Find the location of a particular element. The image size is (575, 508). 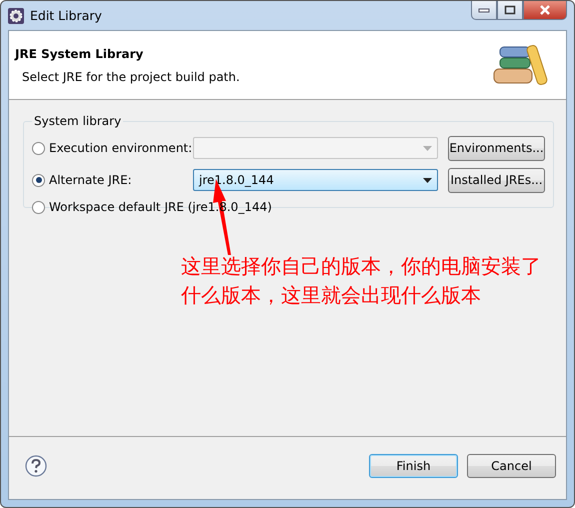

help-icon is located at coordinates (36, 466).